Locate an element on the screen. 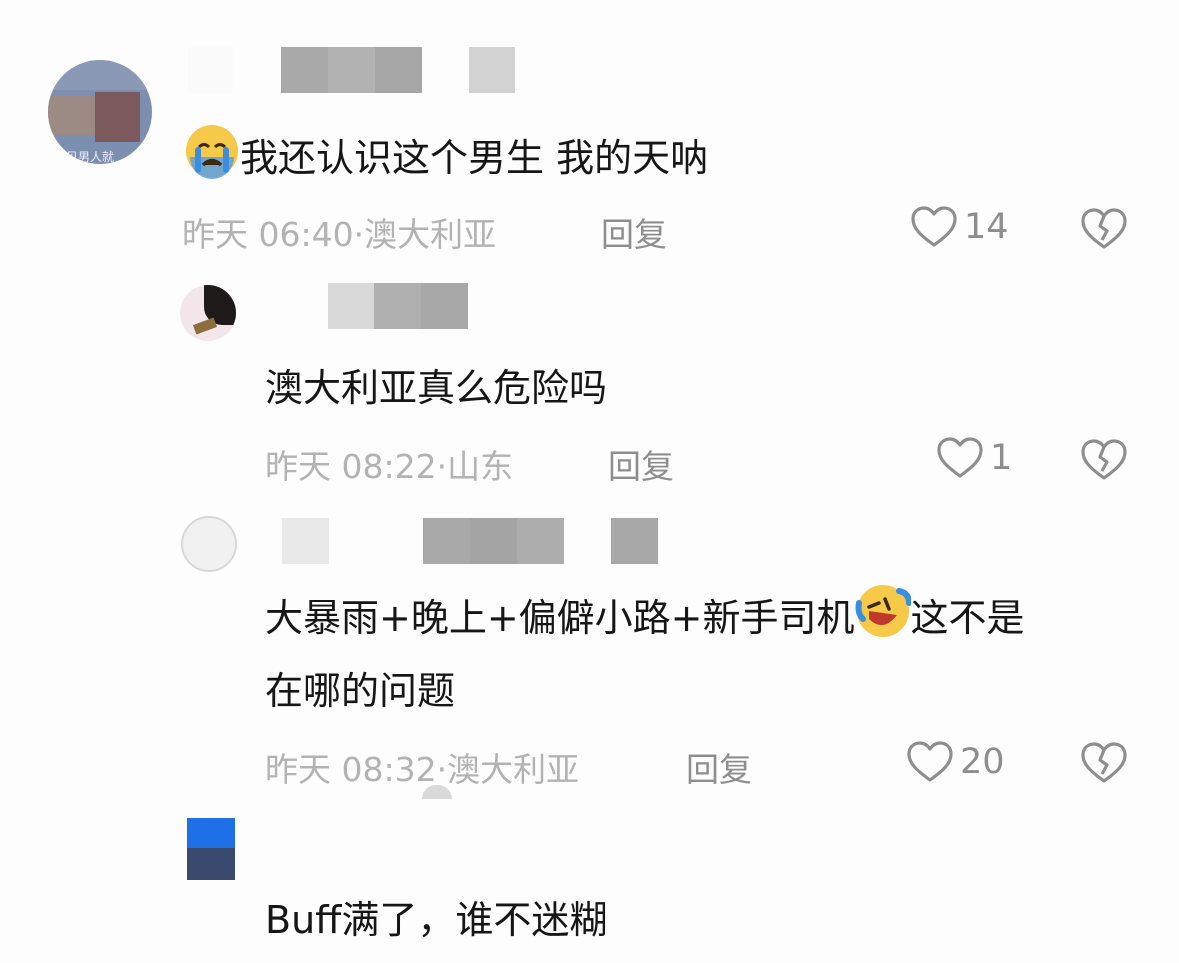 The height and width of the screenshot is (963, 1179). avatar-caption: 见男人就 is located at coordinates (90, 157).